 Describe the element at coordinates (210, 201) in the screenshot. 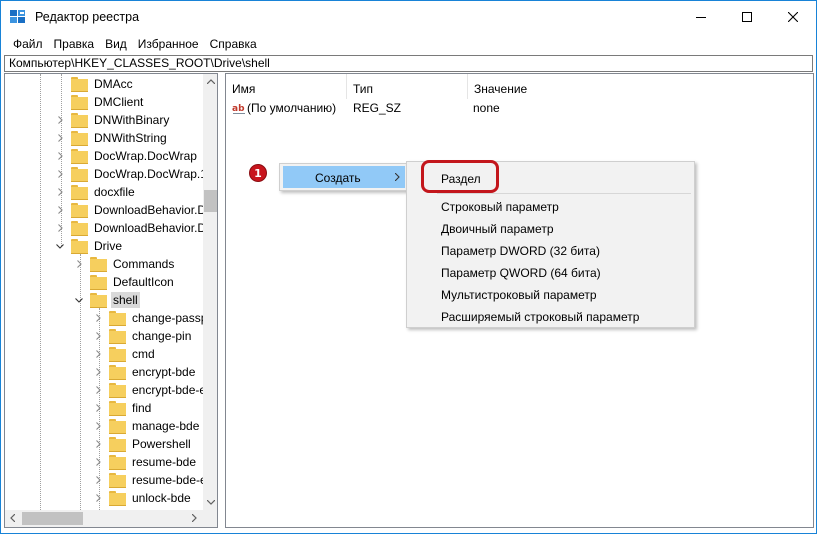

I see `vertical-scroll-thumb` at that location.